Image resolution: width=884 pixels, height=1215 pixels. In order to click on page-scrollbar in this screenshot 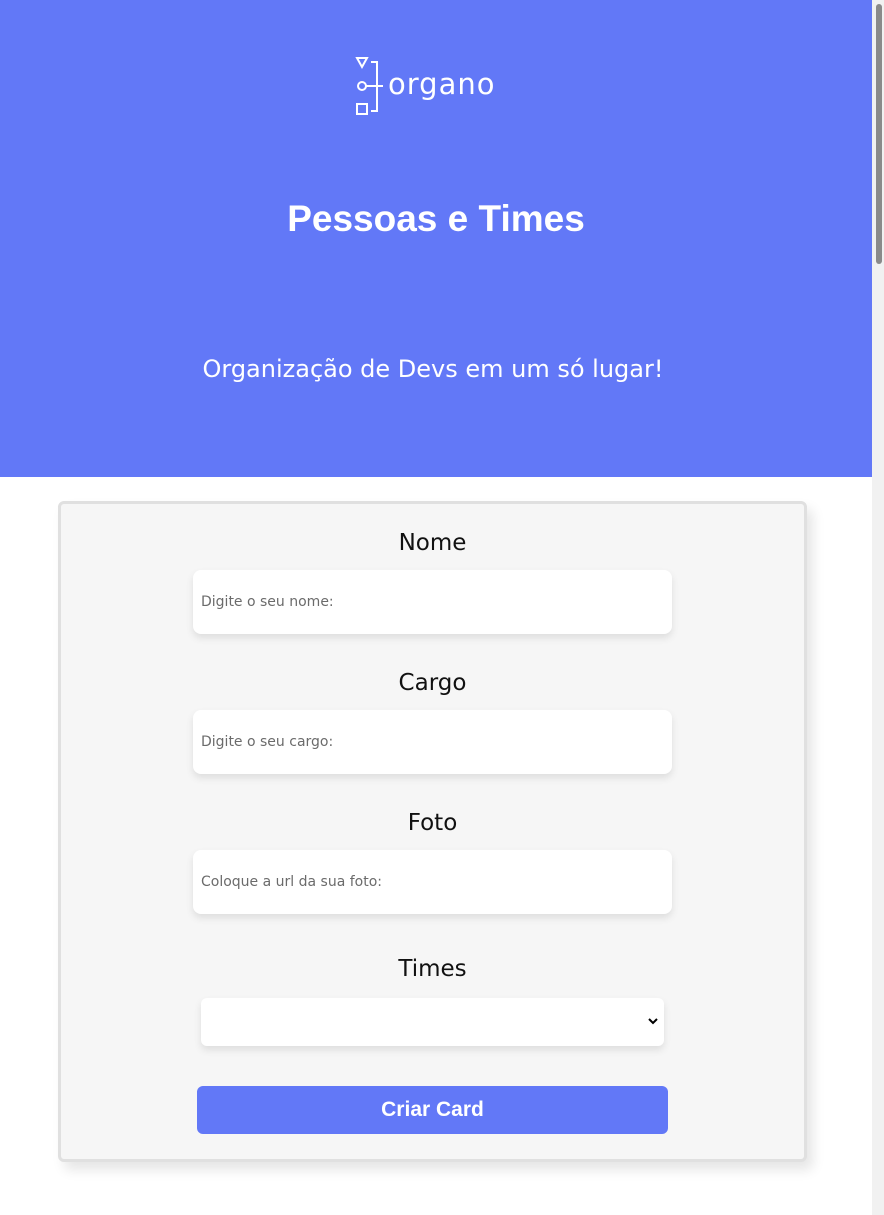, I will do `click(878, 607)`.